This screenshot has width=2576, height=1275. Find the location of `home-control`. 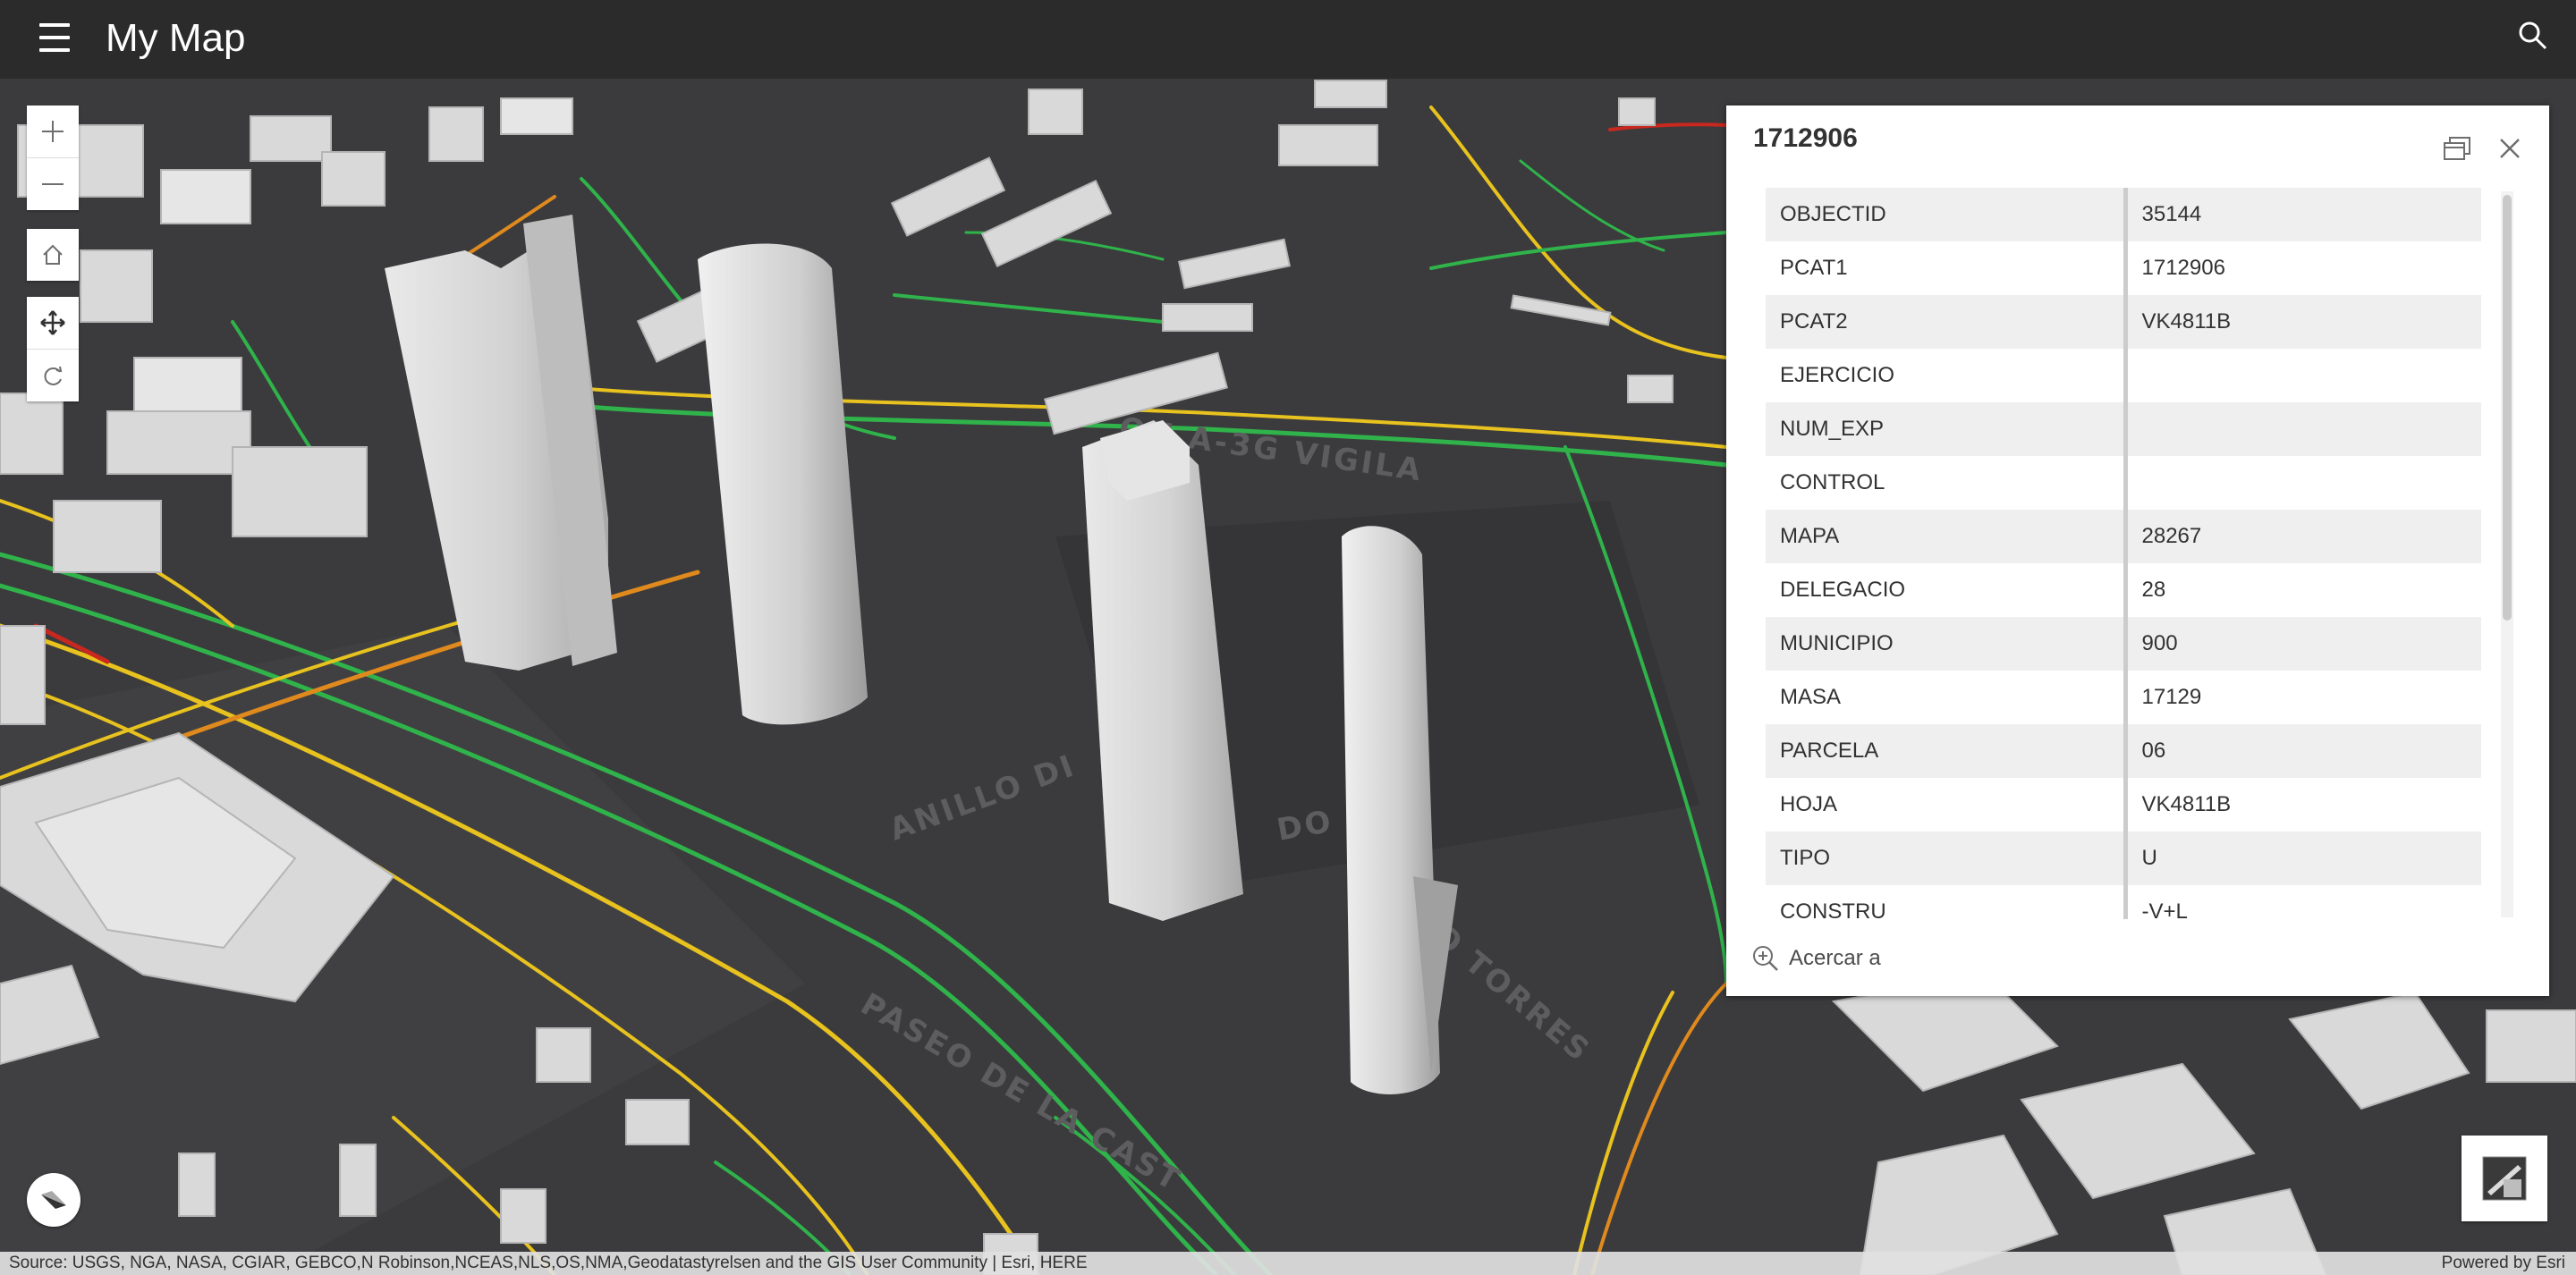

home-control is located at coordinates (53, 255).